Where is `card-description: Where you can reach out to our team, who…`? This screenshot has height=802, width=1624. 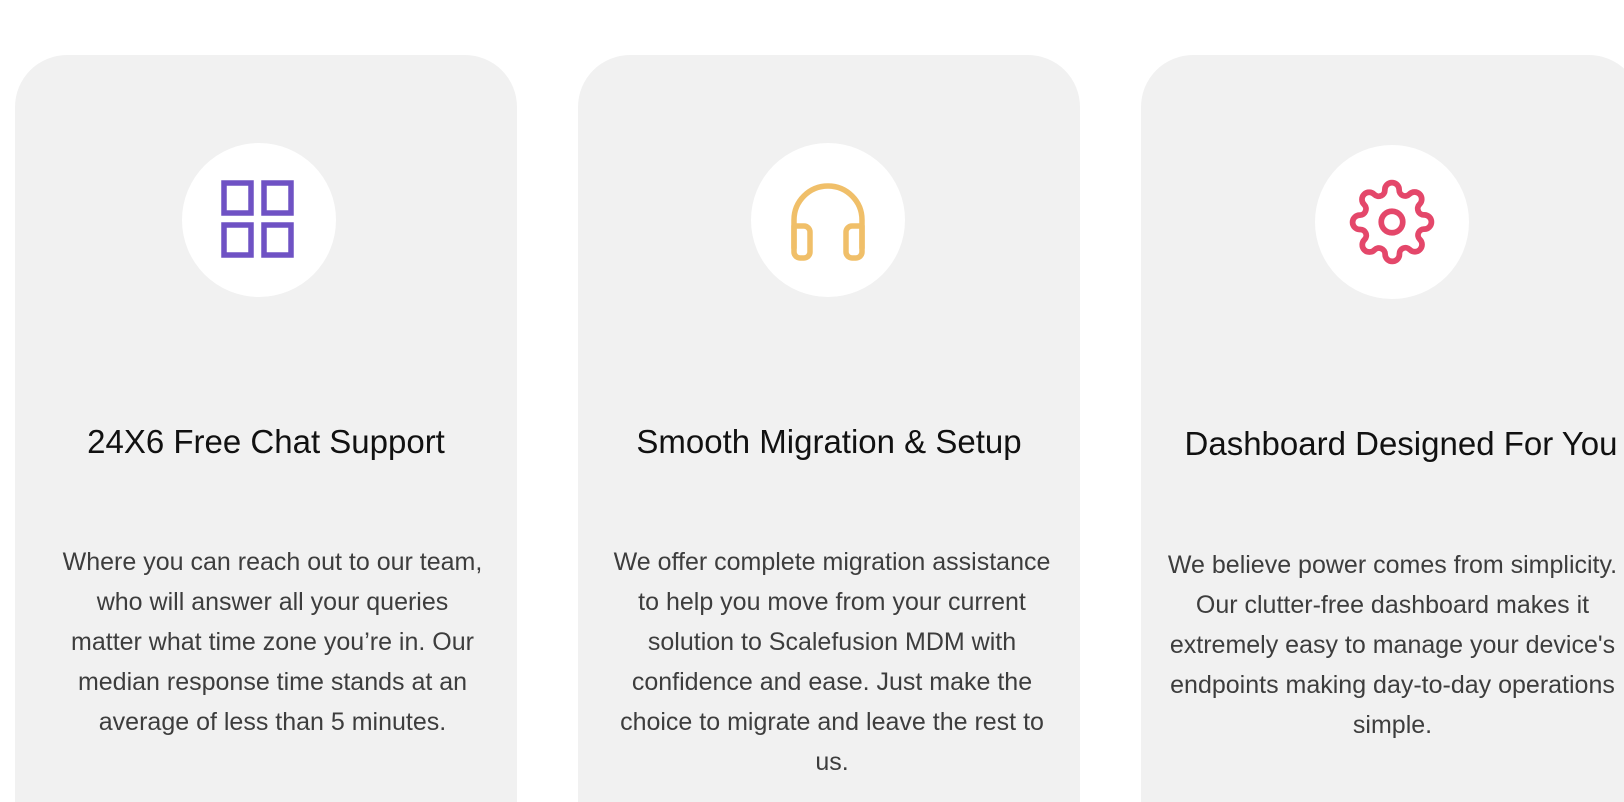 card-description: Where you can reach out to our team, who… is located at coordinates (272, 642).